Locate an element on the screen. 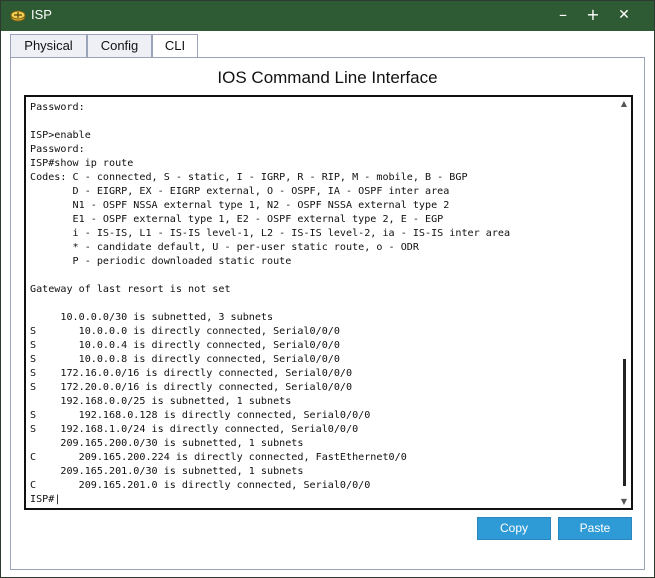 The width and height of the screenshot is (655, 578). terminal-line: ISP# is located at coordinates (42, 499).